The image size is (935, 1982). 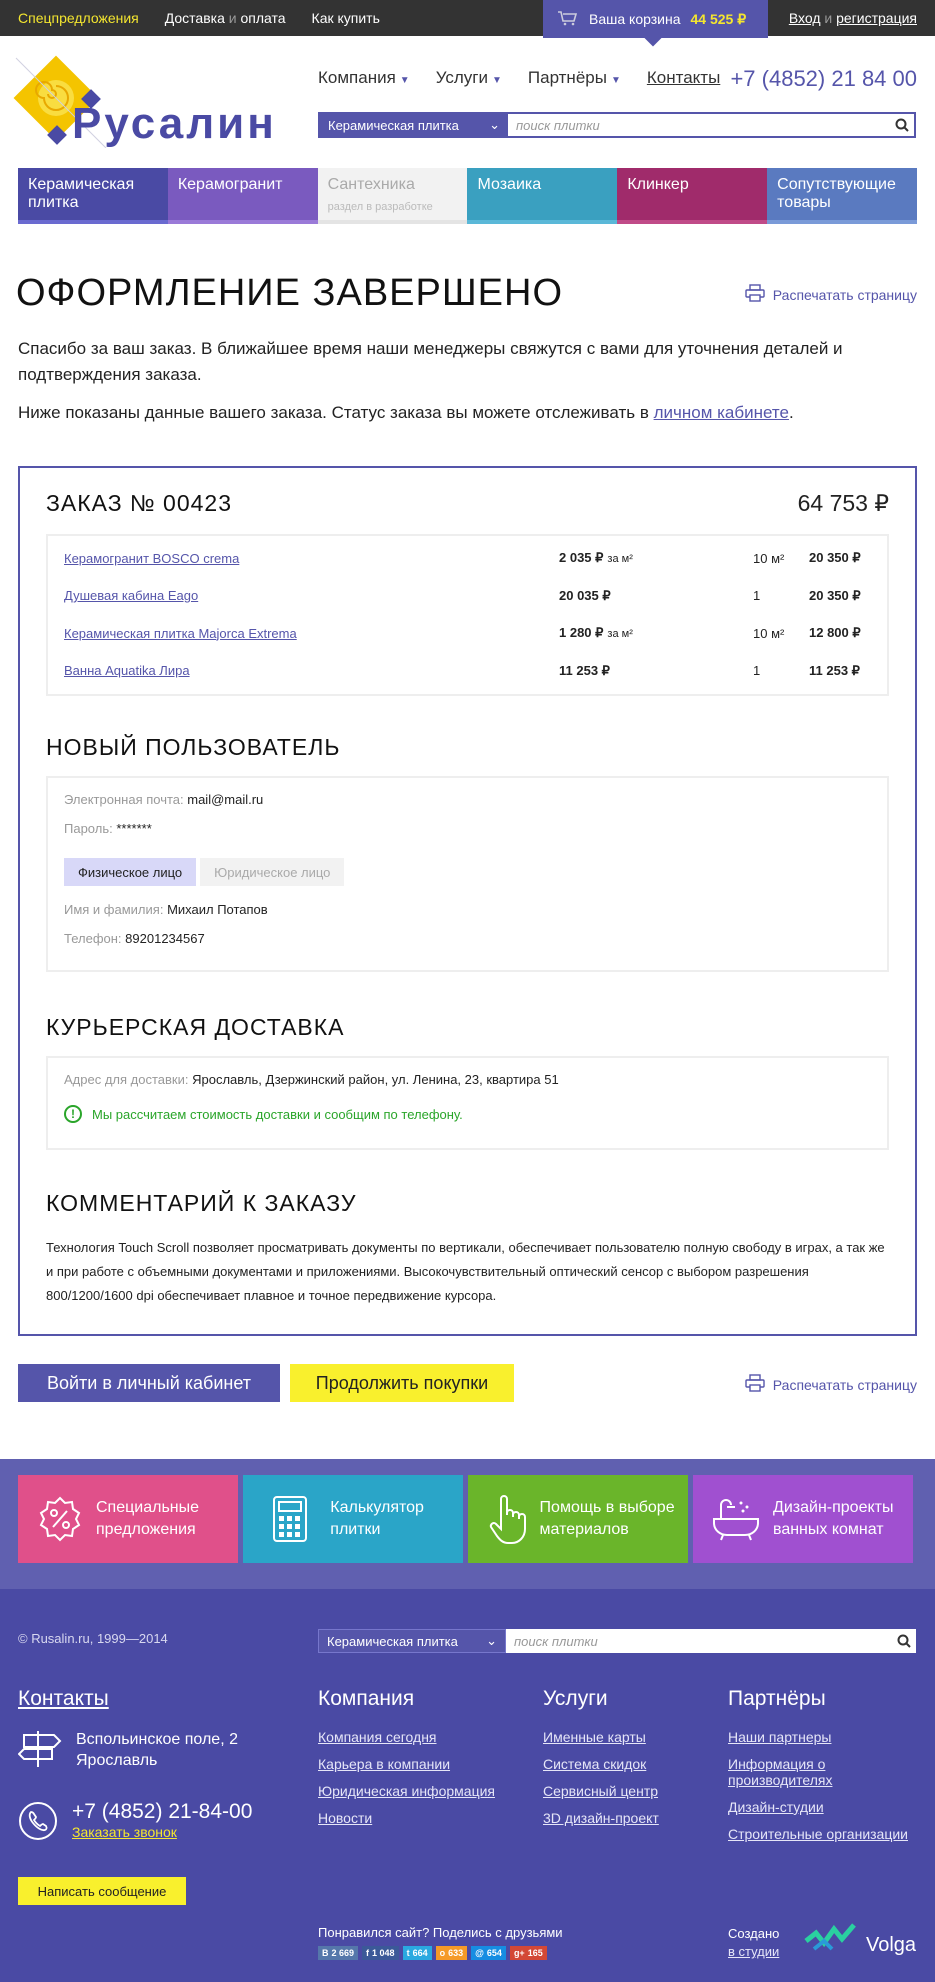 I want to click on nav-item-services: Услуги ▼, so click(x=469, y=78).